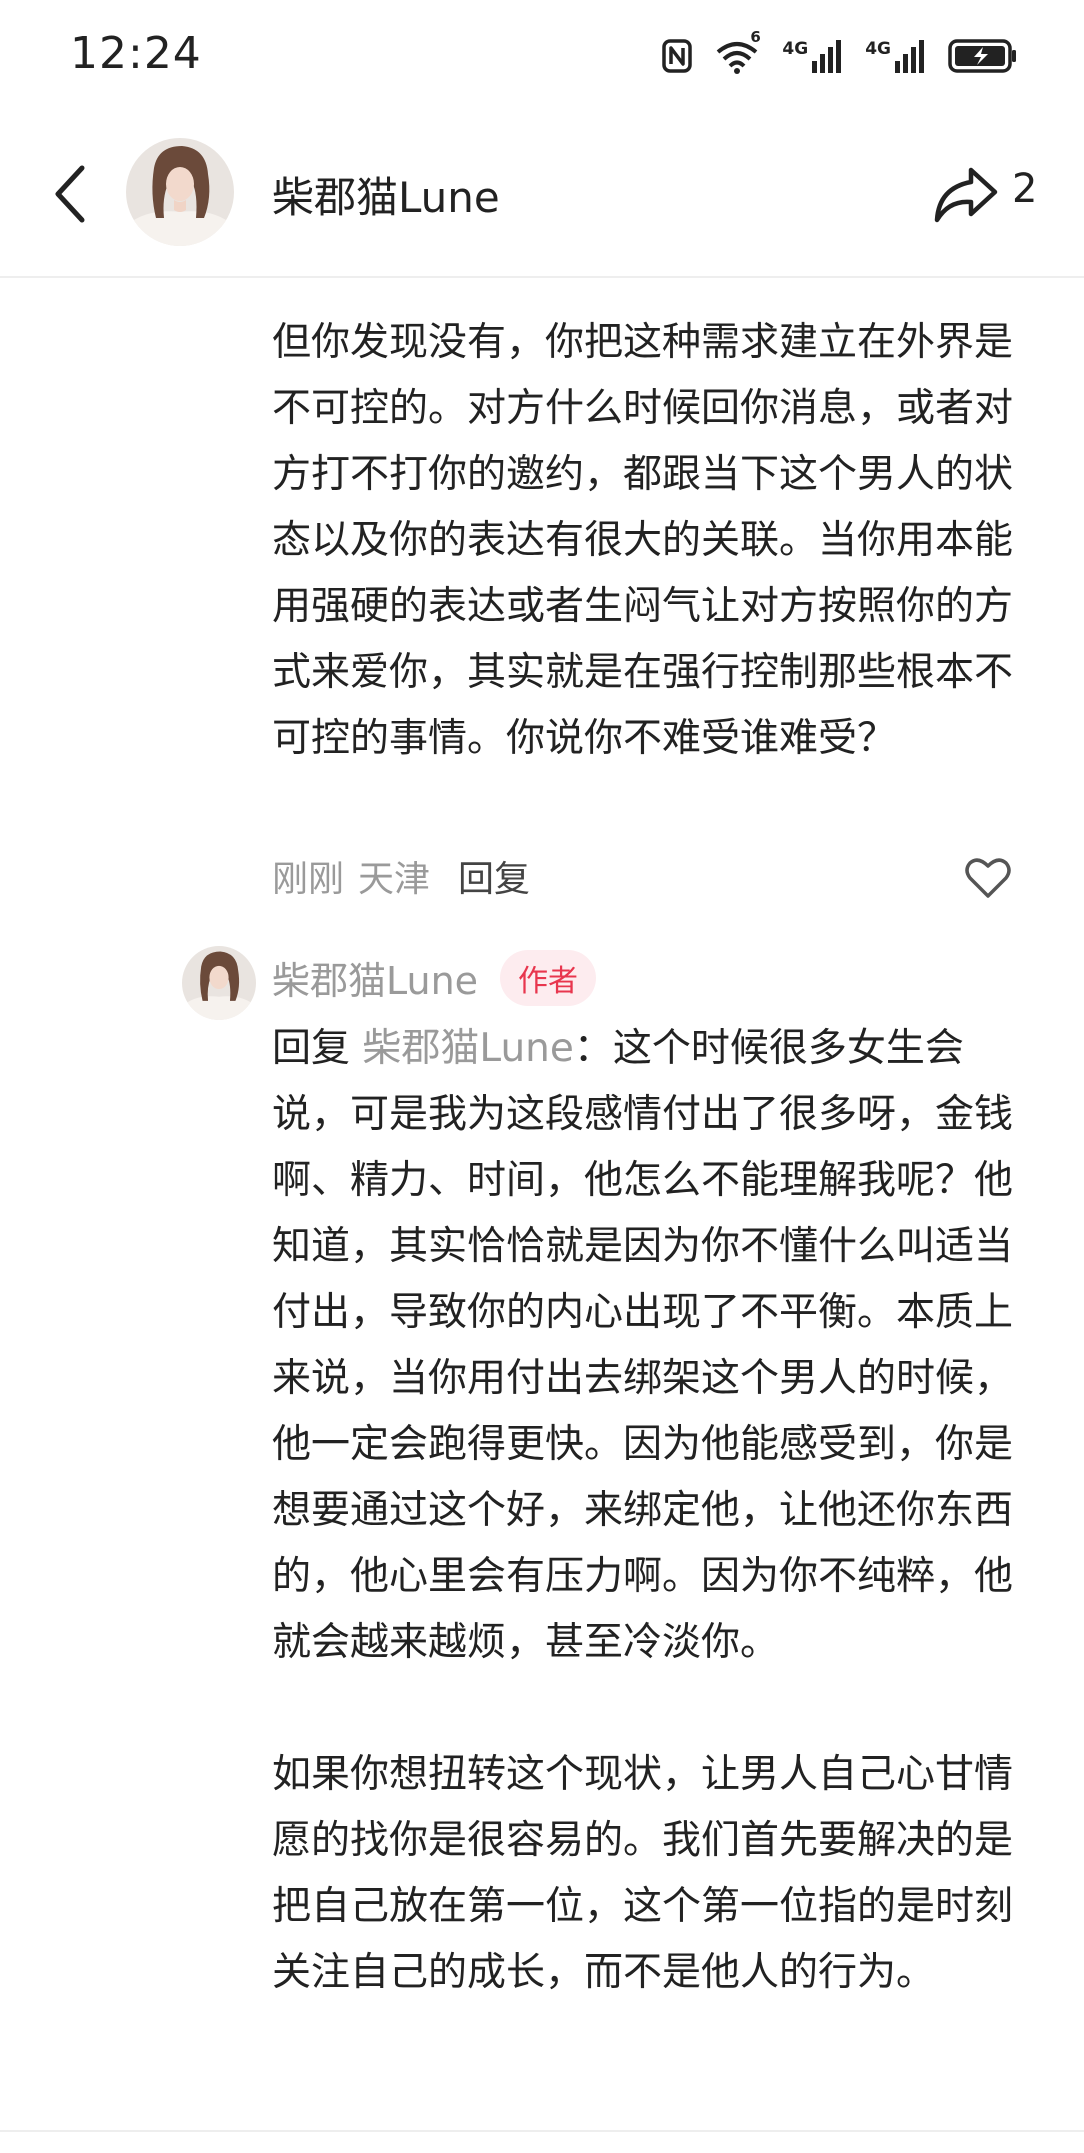 This screenshot has width=1084, height=2153. Describe the element at coordinates (375, 977) in the screenshot. I see `reply-author-name: 柴郡猫Lune` at that location.